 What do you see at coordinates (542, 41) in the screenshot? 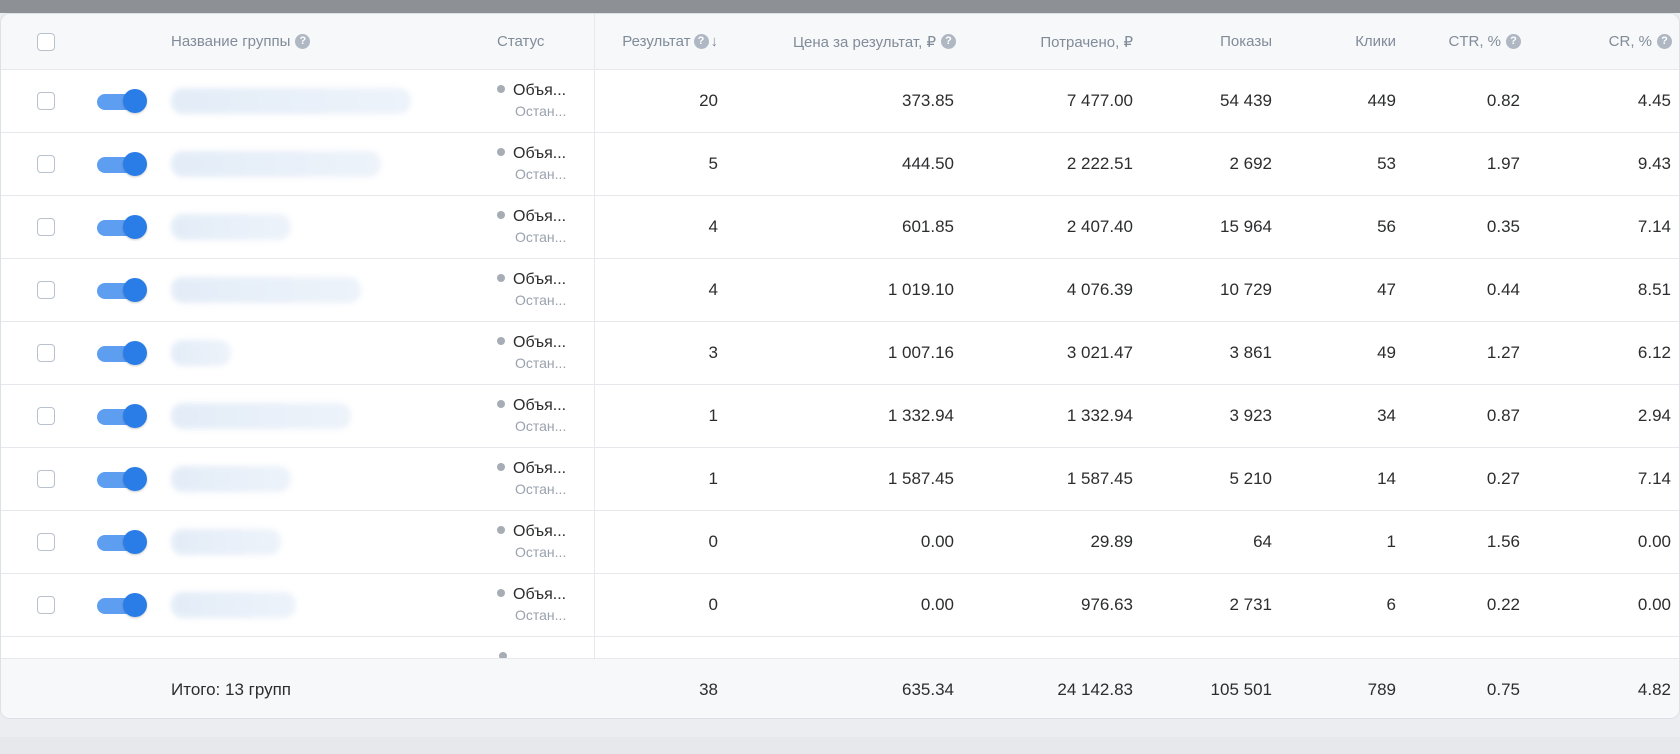
I see `column-header-status: Статус` at bounding box center [542, 41].